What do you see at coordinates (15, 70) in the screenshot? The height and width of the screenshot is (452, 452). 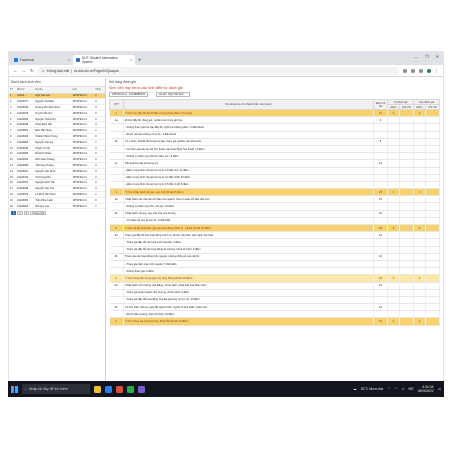 I see `back-icon: ←` at bounding box center [15, 70].